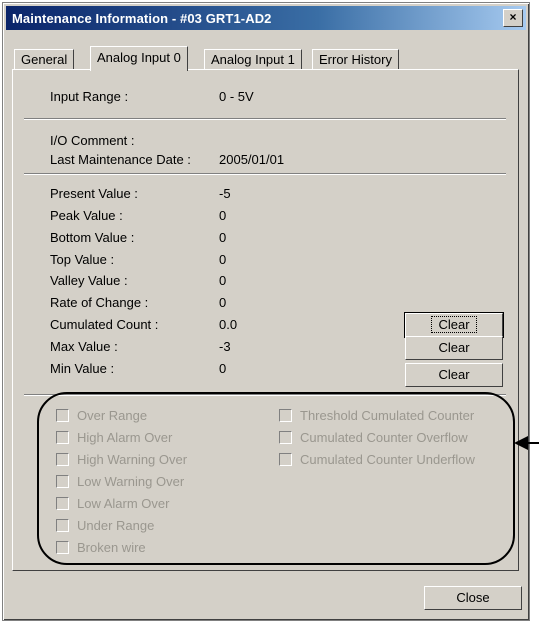 The width and height of the screenshot is (539, 623). What do you see at coordinates (355, 59) in the screenshot?
I see `tab-error-history: Error History` at bounding box center [355, 59].